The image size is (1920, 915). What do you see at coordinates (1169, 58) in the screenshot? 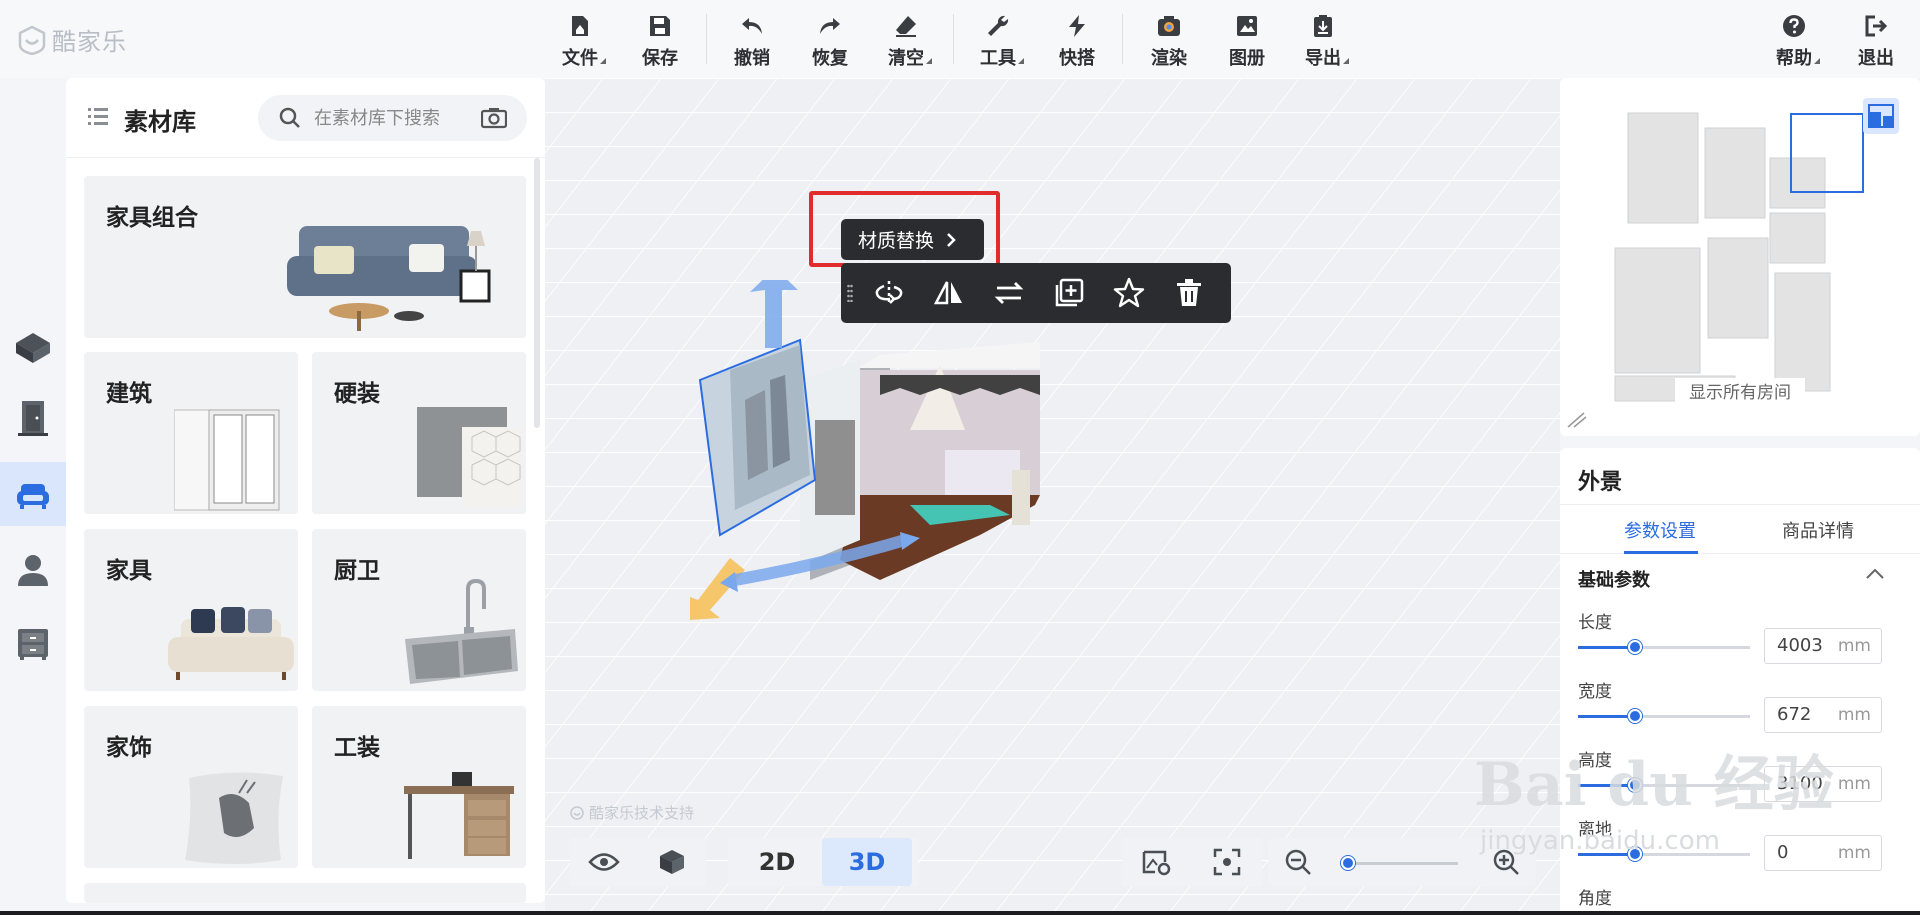
I see `render-label: 渲染` at bounding box center [1169, 58].